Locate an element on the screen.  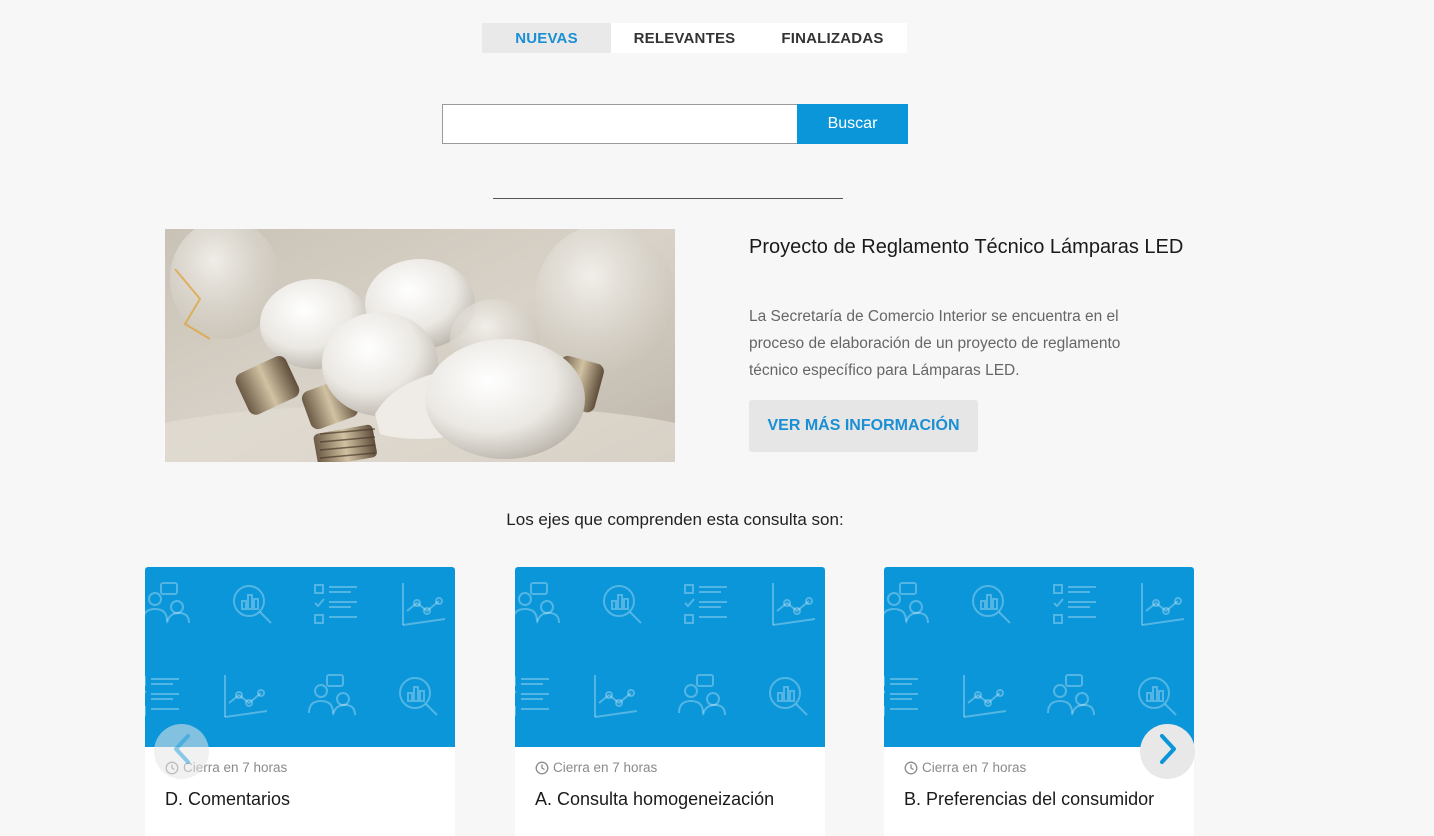
card-title: D. Comentarios is located at coordinates (227, 799).